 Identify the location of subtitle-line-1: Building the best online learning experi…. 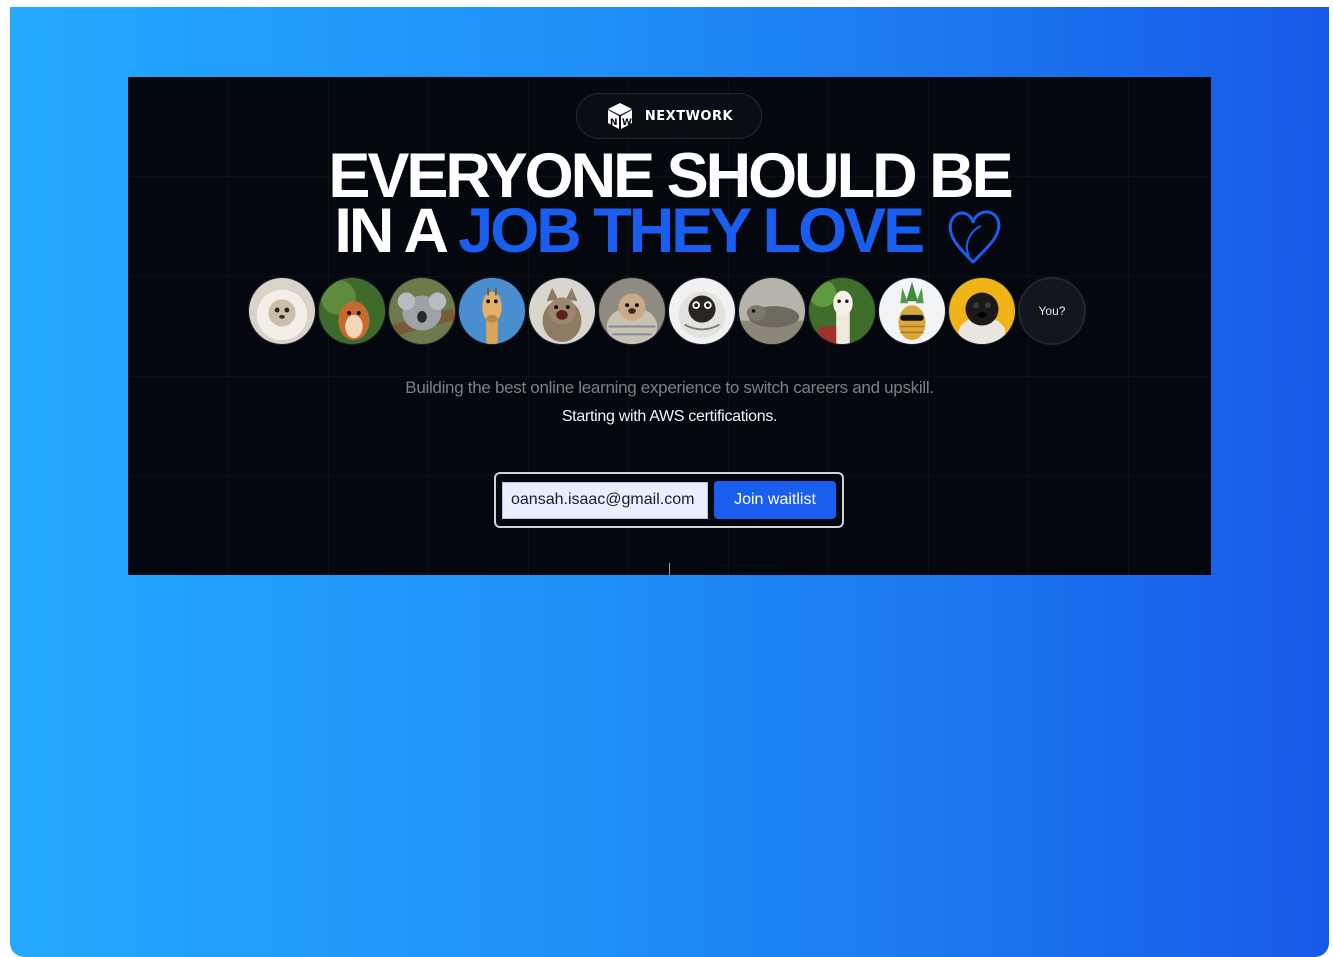
(669, 387).